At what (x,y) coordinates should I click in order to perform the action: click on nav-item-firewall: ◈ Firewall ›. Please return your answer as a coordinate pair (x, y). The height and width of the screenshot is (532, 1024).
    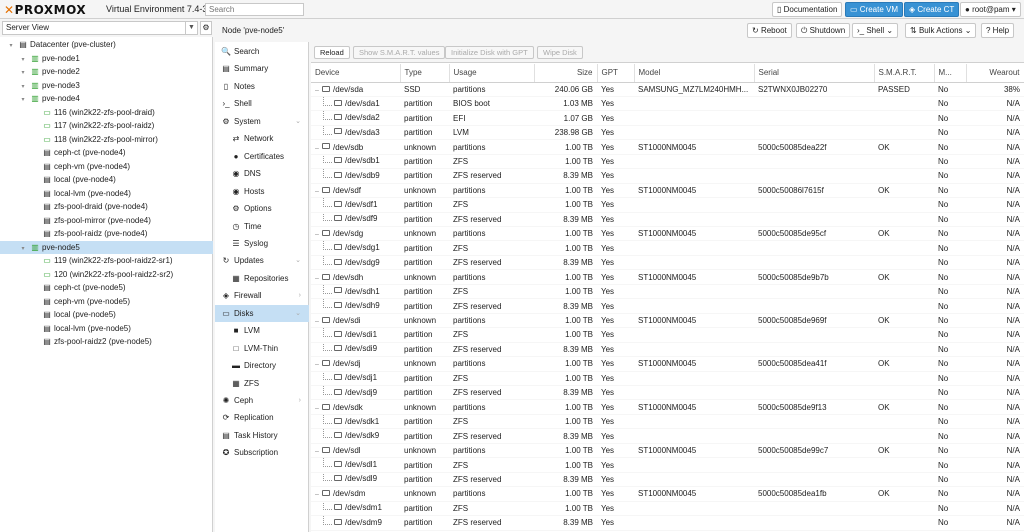
    Looking at the image, I should click on (262, 296).